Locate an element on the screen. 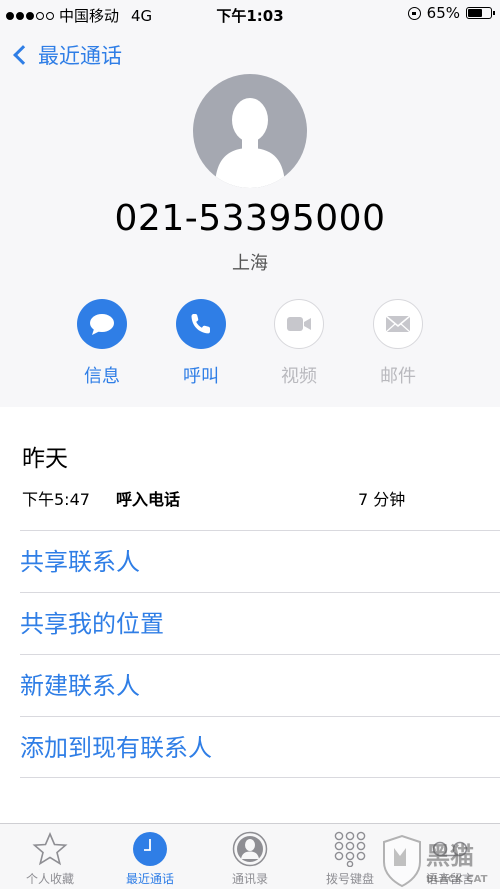 This screenshot has height=889, width=500. message-action-label: 信息 is located at coordinates (102, 376).